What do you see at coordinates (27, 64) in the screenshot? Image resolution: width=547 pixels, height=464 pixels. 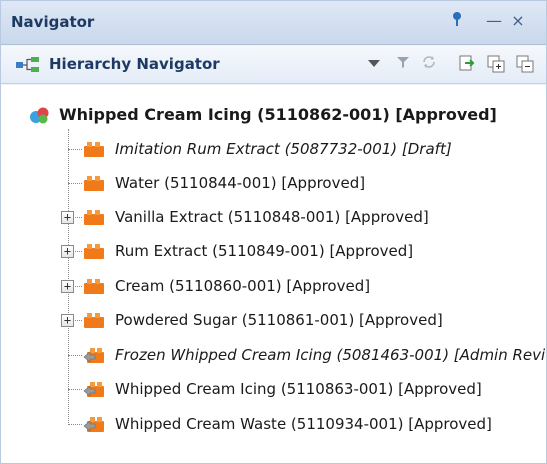 I see `hierarchy-icon` at bounding box center [27, 64].